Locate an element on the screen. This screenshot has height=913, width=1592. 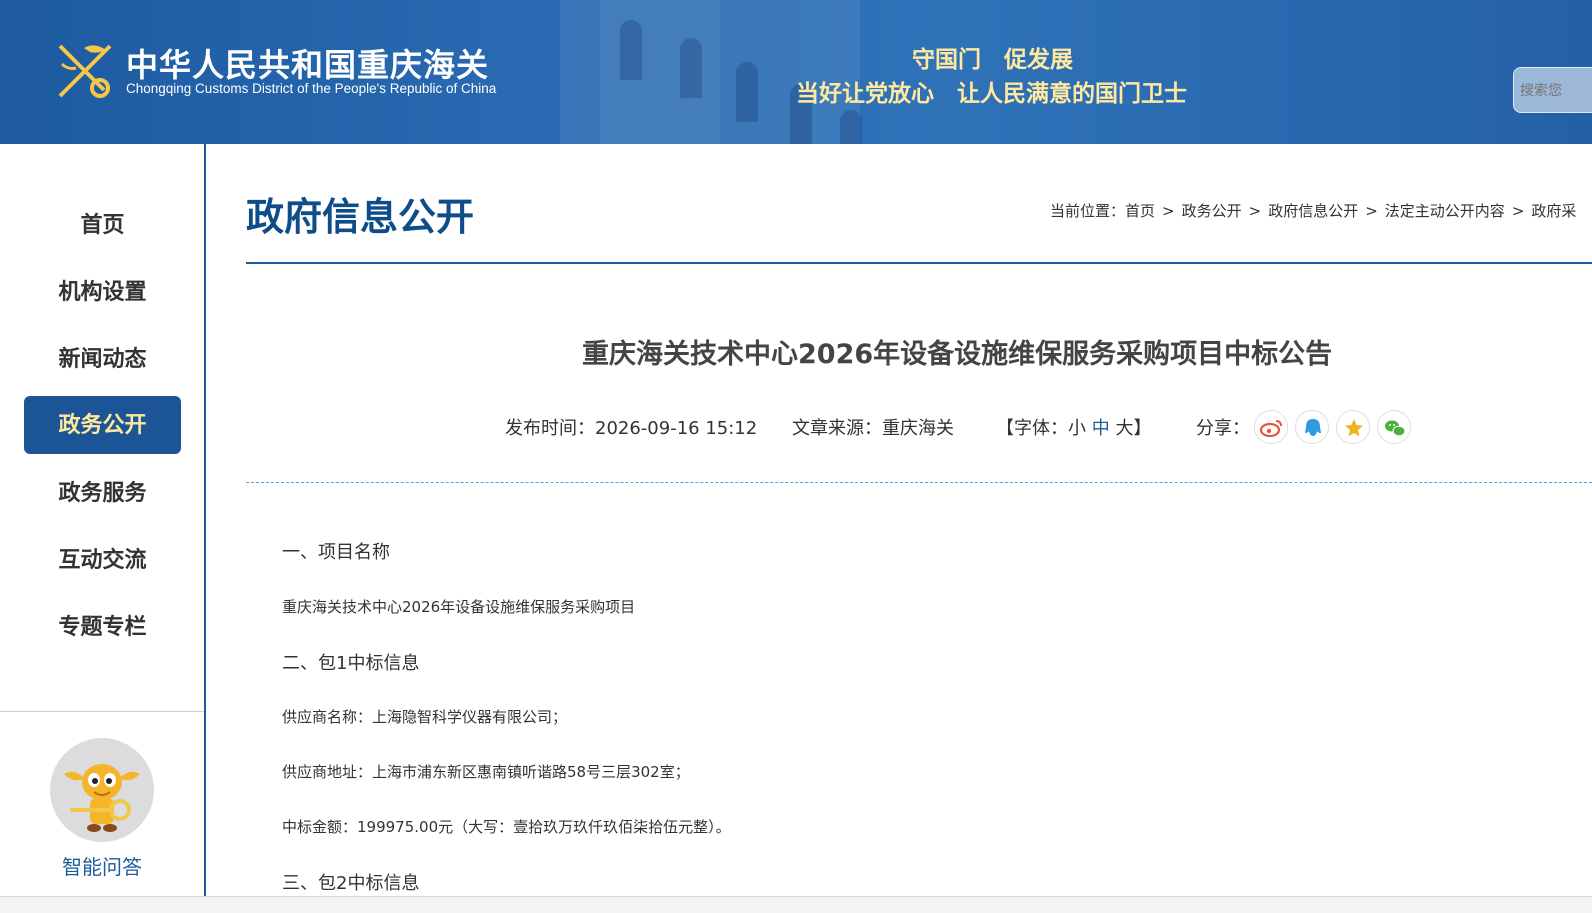
org-name-cn: 中华人民共和国重庆海关 is located at coordinates (307, 63).